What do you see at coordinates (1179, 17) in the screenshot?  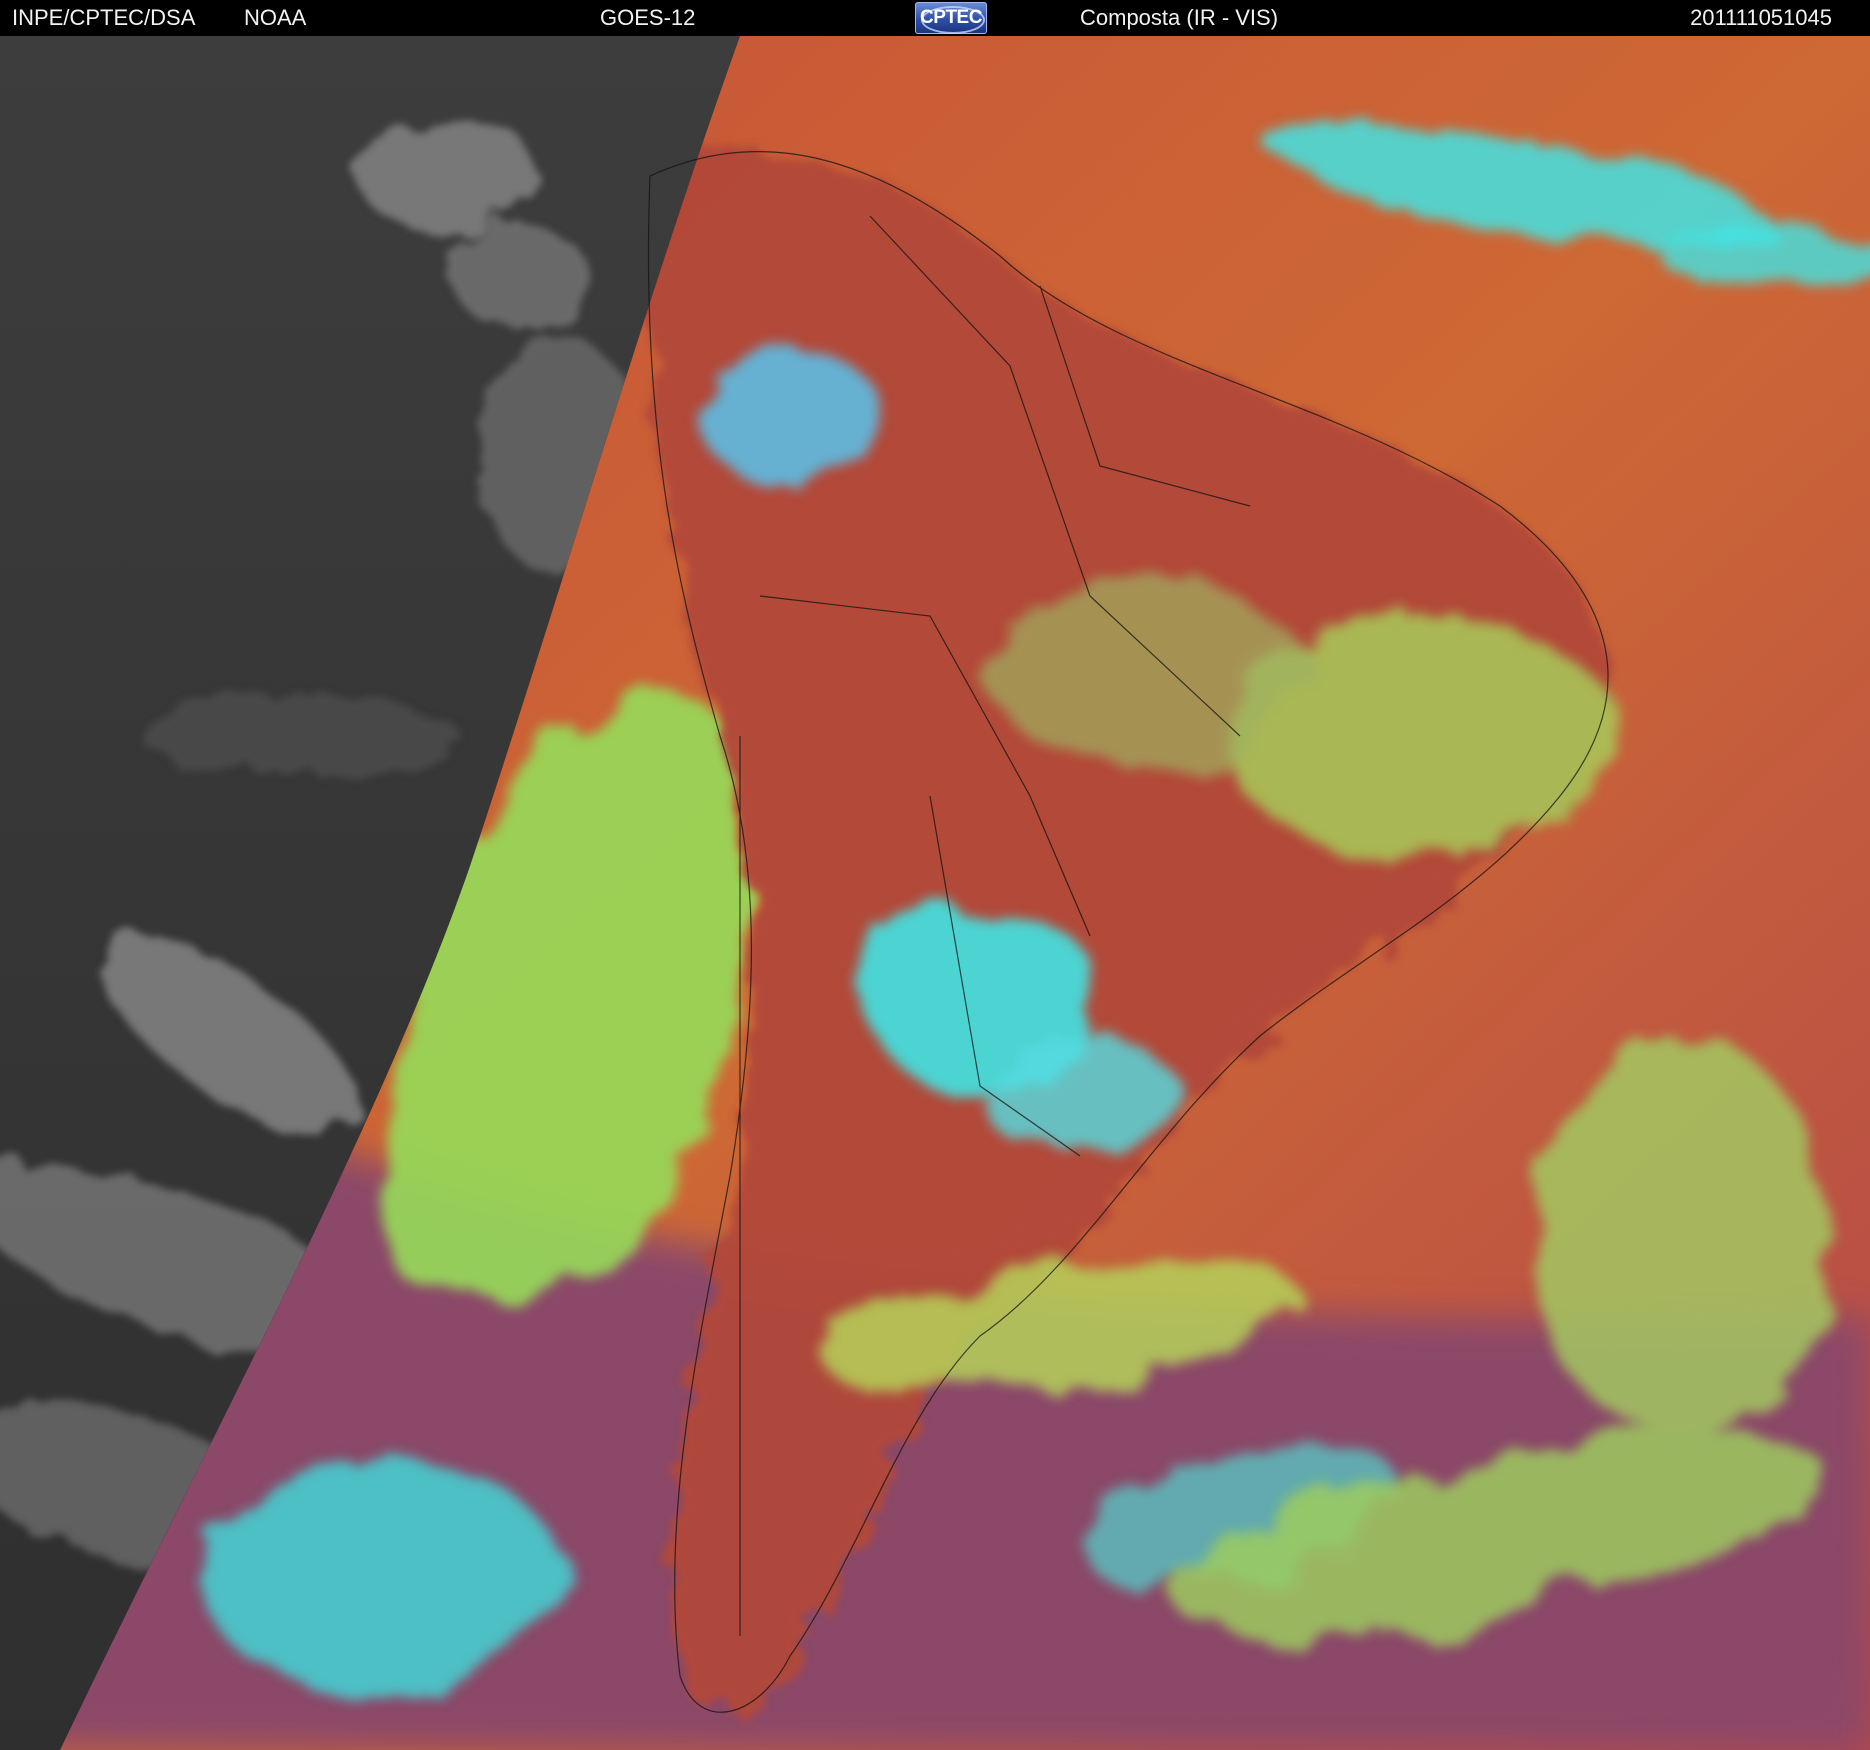 I see `product-label: Composta (IR - VIS)` at bounding box center [1179, 17].